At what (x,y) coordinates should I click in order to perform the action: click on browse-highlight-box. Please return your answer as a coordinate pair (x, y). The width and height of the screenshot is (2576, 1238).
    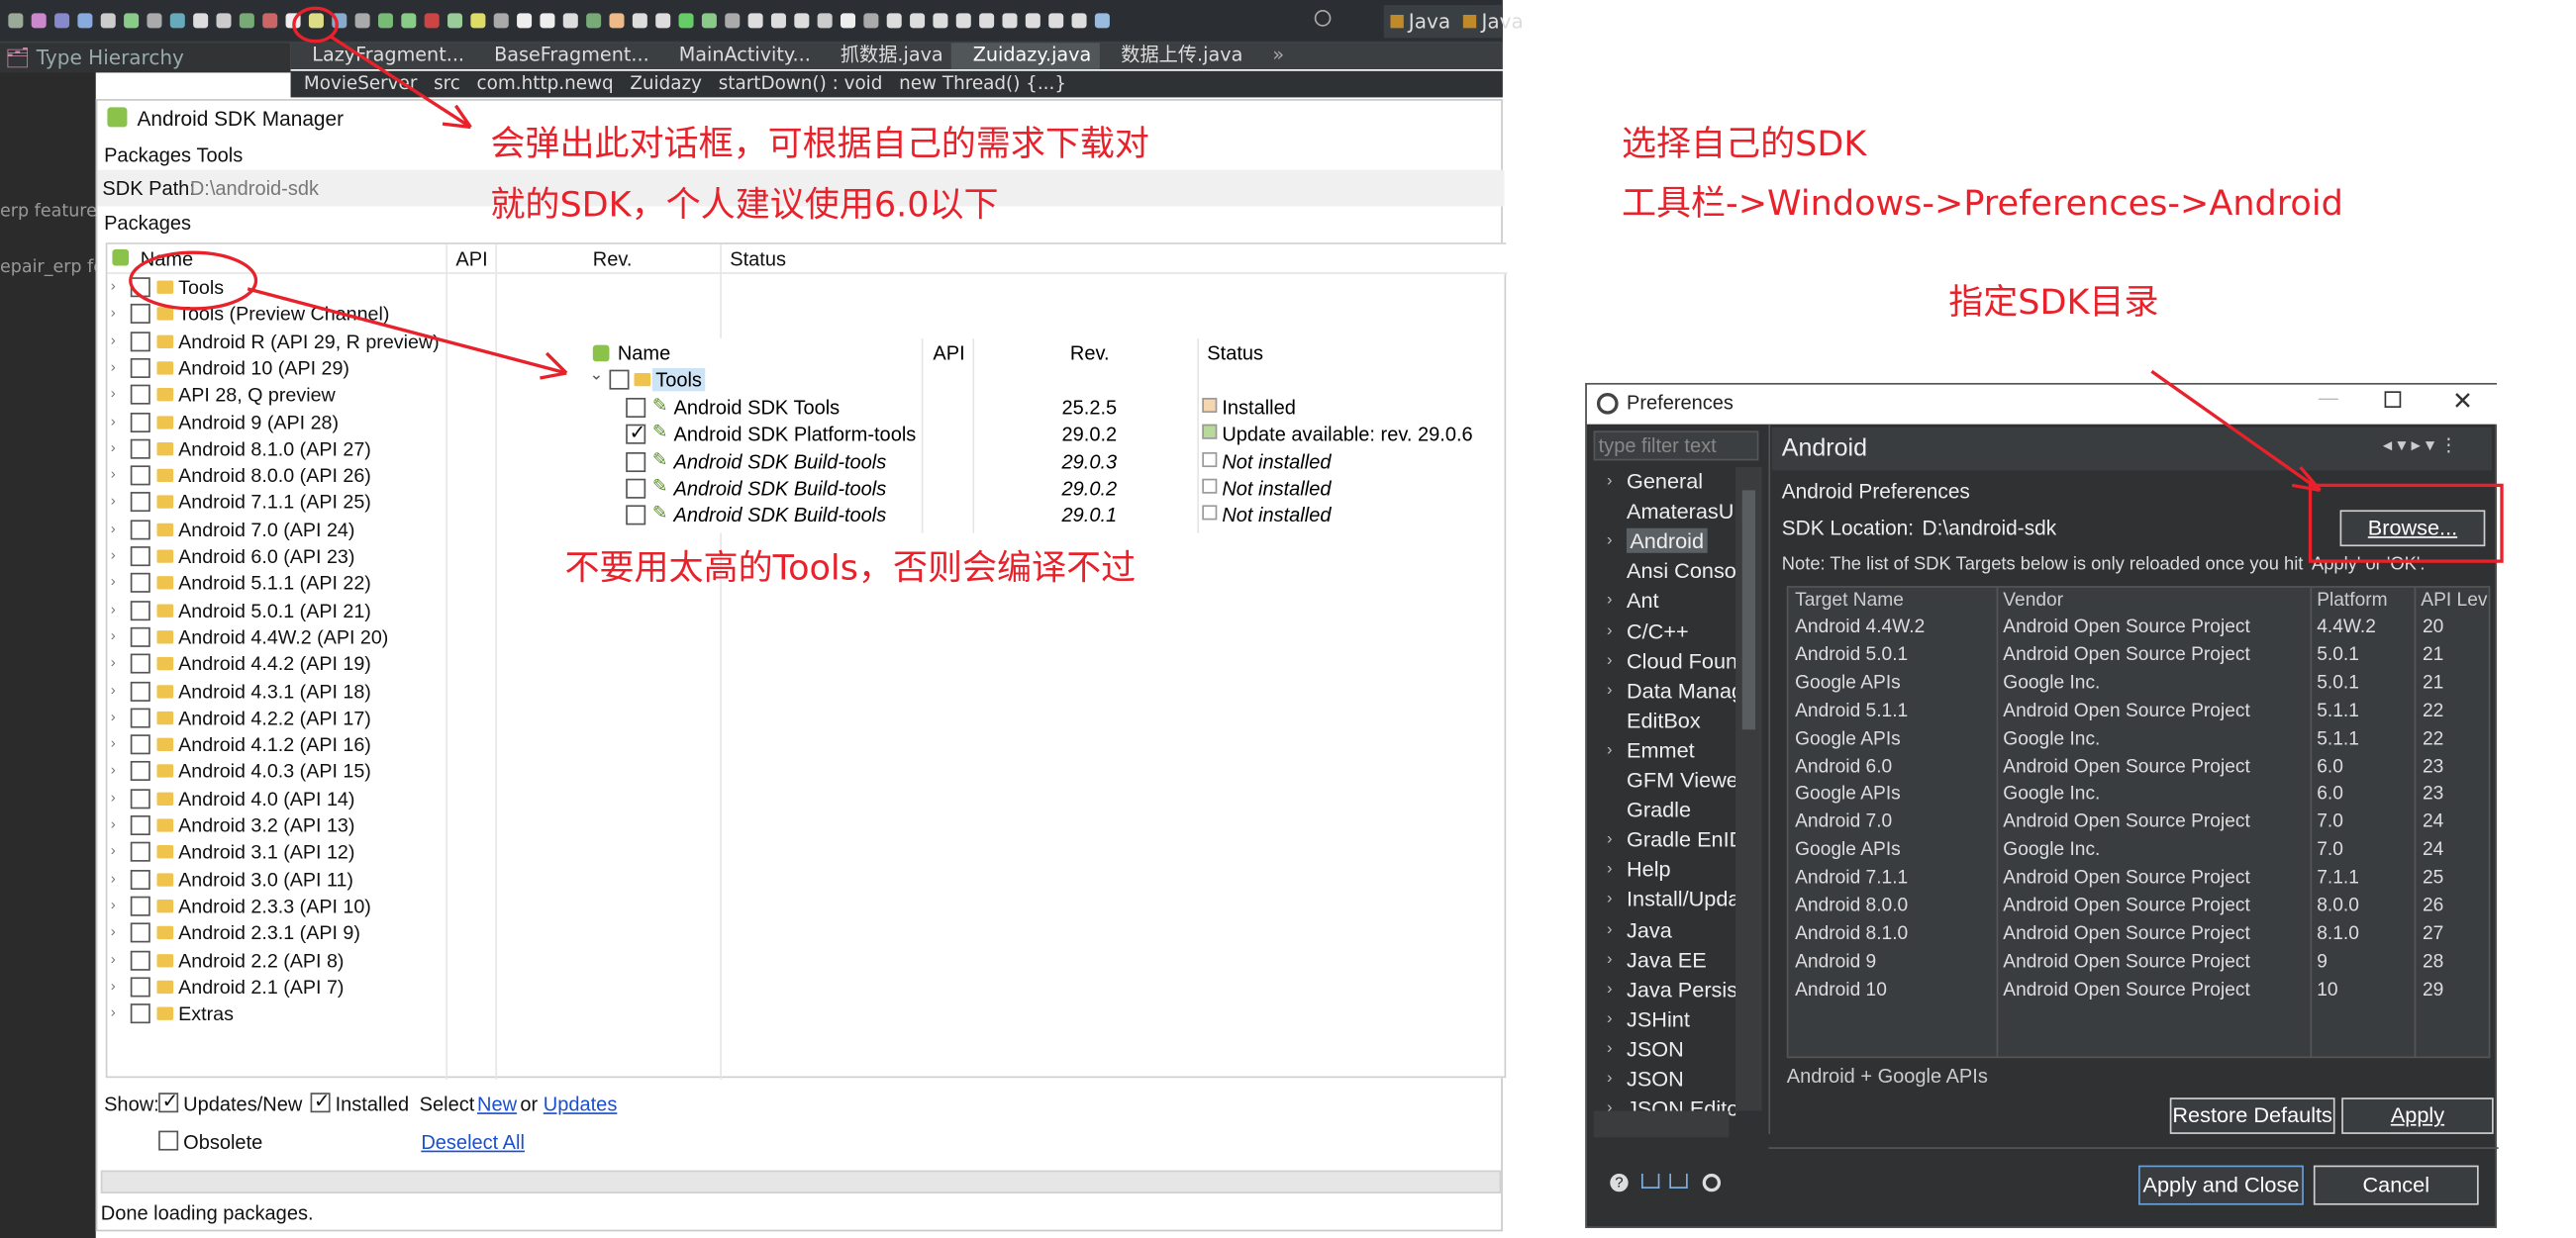
    Looking at the image, I should click on (2406, 523).